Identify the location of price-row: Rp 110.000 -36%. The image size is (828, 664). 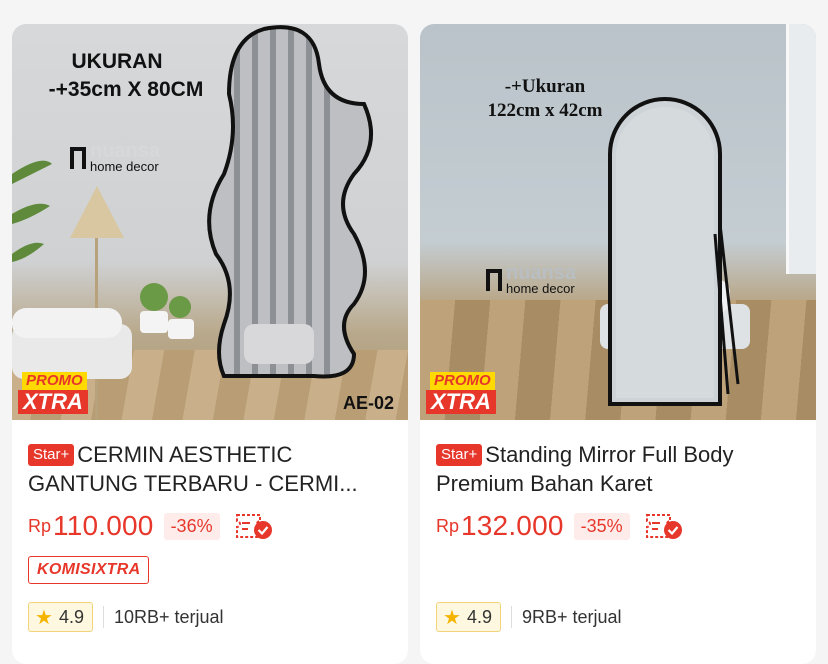
(210, 526).